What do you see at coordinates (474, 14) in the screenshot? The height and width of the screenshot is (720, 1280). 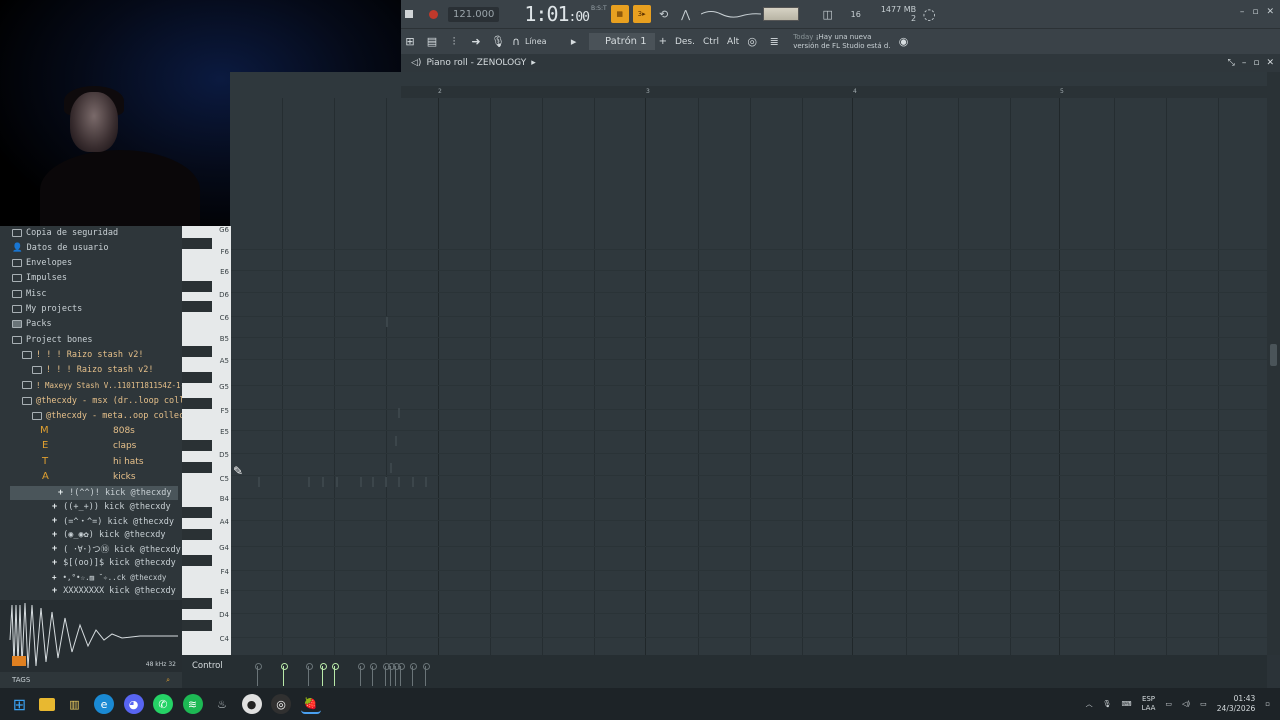 I see `tempo-display: 121.000` at bounding box center [474, 14].